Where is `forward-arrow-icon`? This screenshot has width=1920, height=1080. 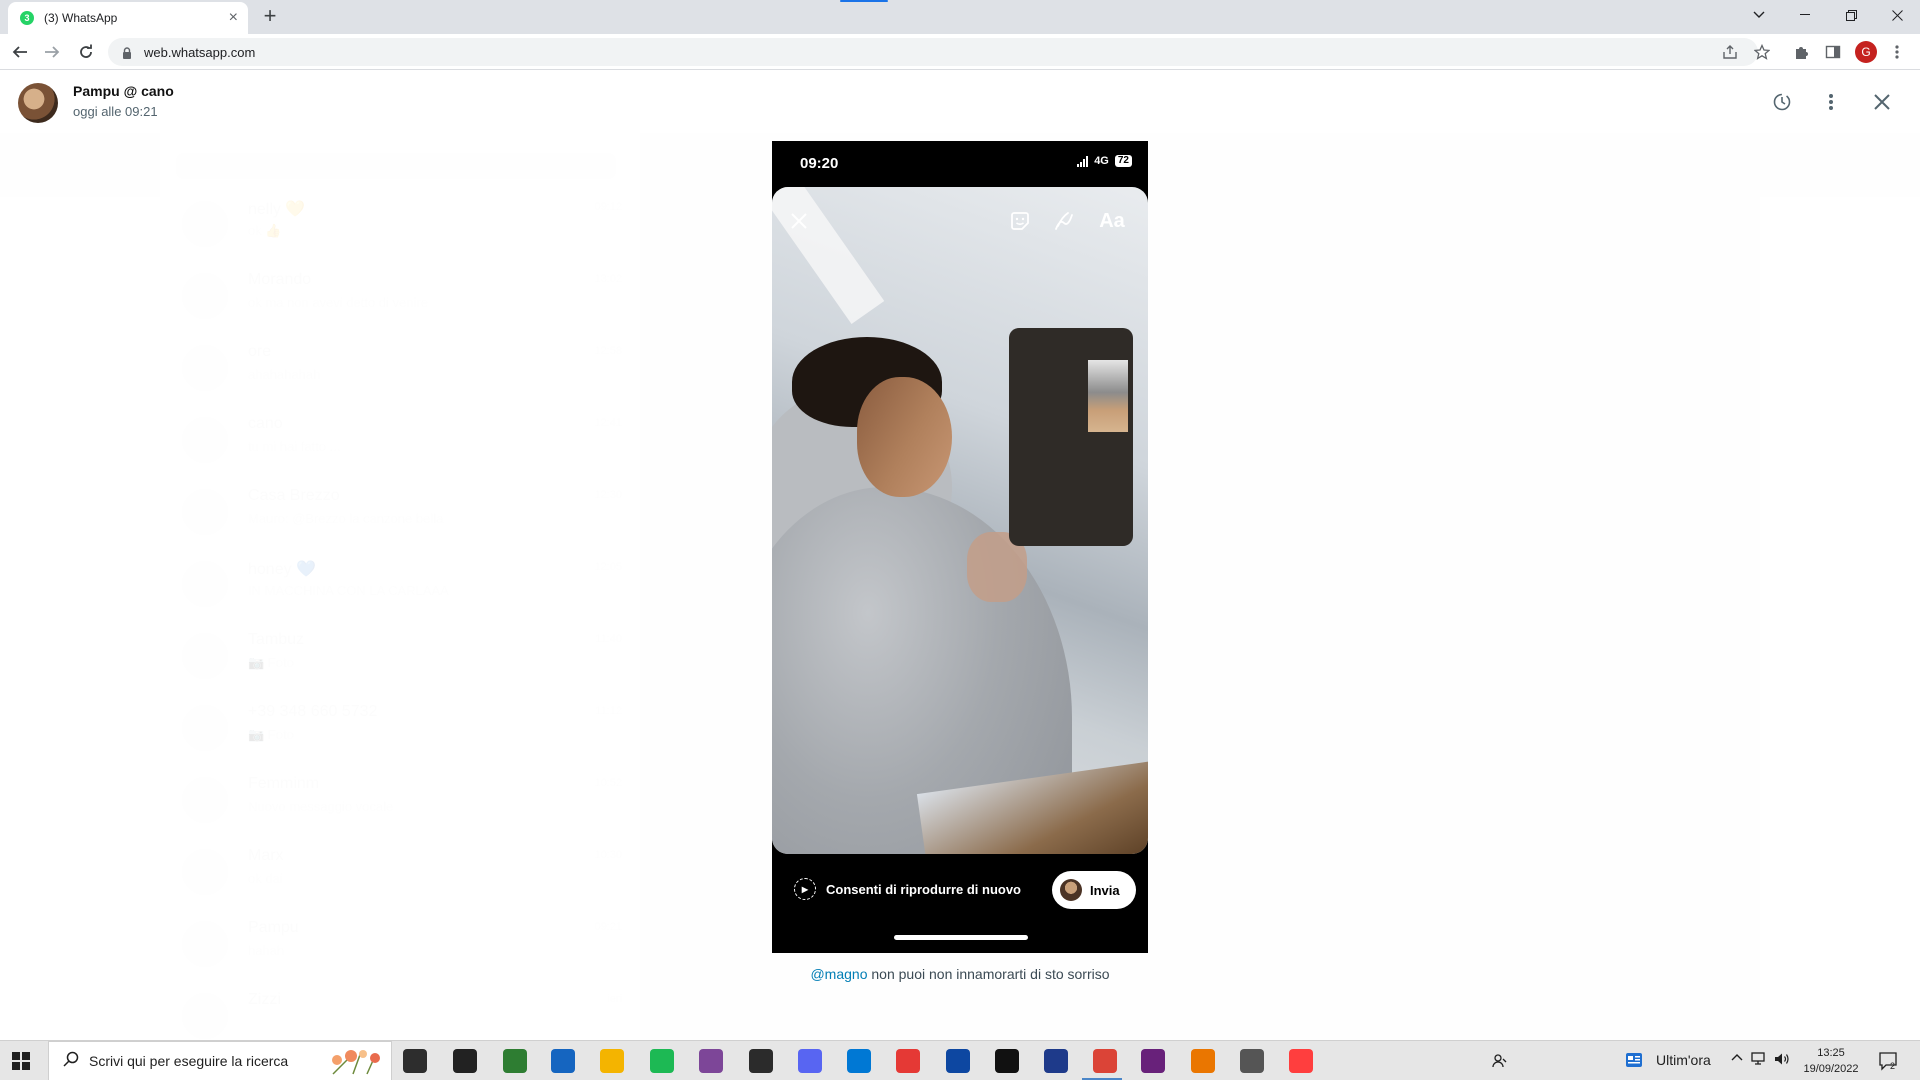
forward-arrow-icon is located at coordinates (52, 52).